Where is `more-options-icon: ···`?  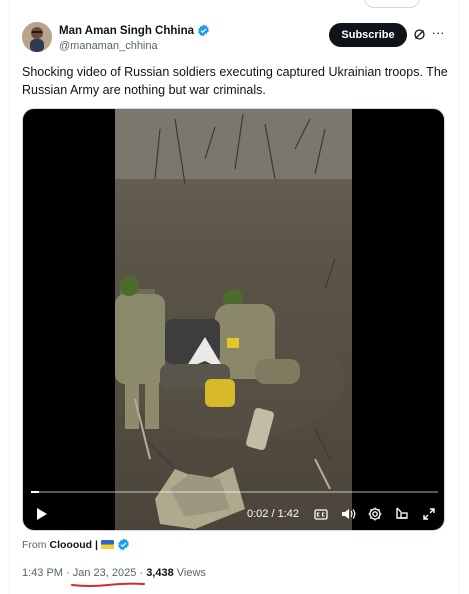 more-options-icon: ··· is located at coordinates (438, 33).